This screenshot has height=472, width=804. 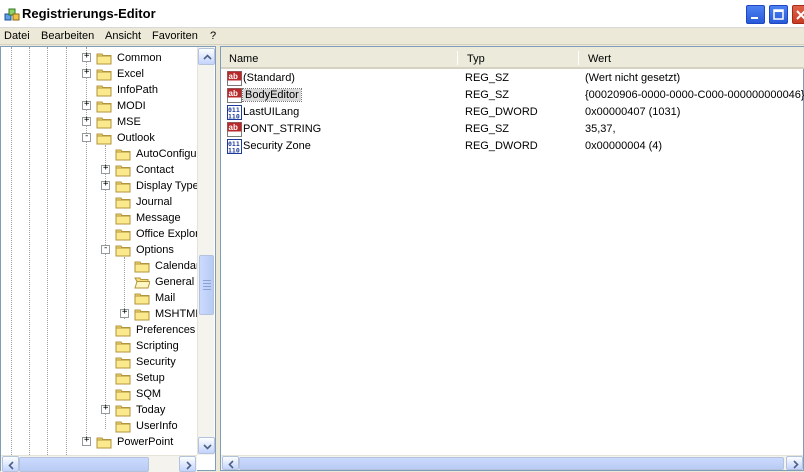 What do you see at coordinates (99, 154) in the screenshot?
I see `tree-item: AutoConfigu` at bounding box center [99, 154].